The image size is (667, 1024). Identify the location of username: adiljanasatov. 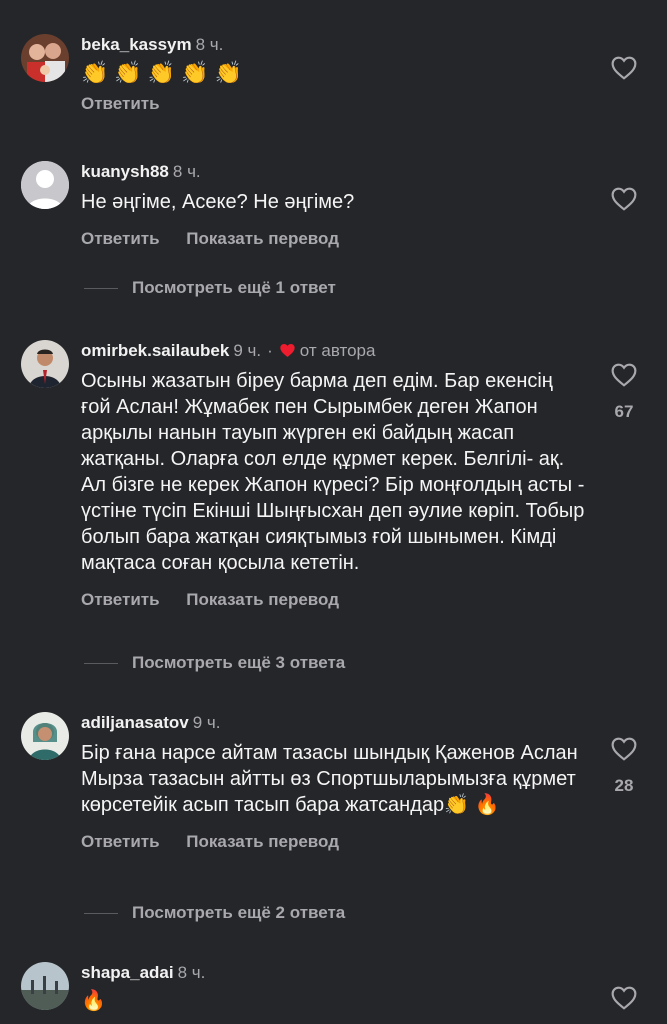
(135, 722).